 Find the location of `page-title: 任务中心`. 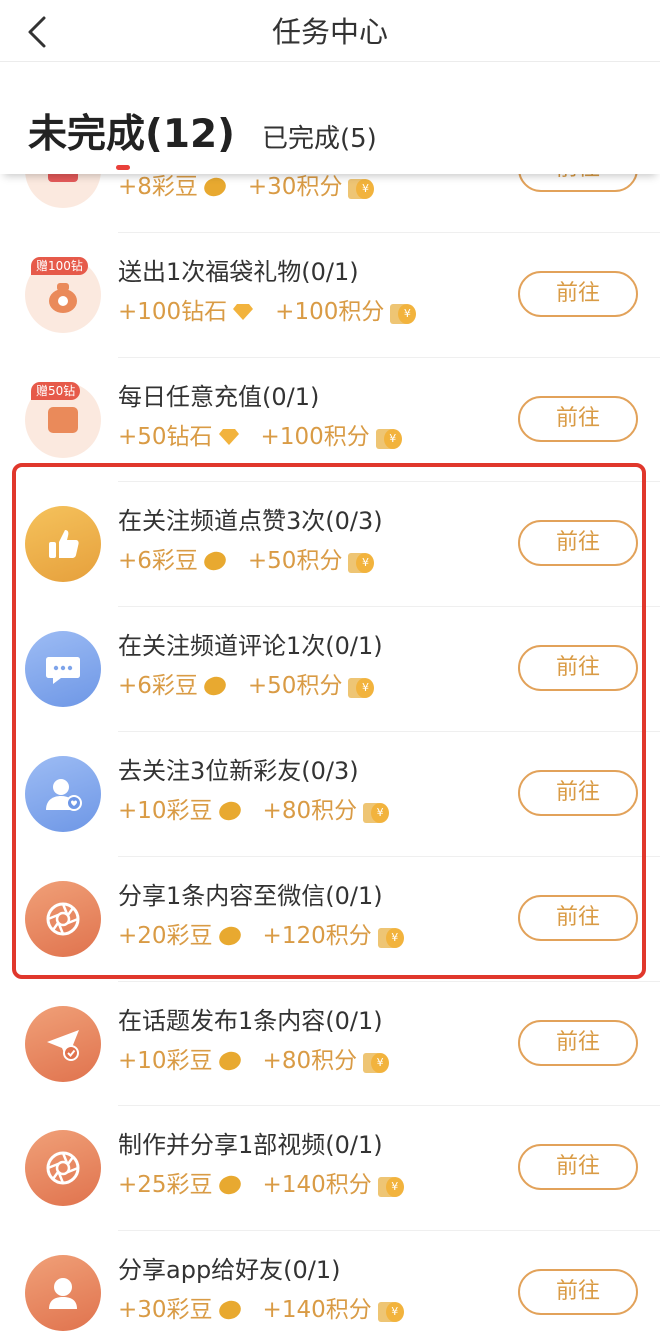

page-title: 任务中心 is located at coordinates (329, 32).